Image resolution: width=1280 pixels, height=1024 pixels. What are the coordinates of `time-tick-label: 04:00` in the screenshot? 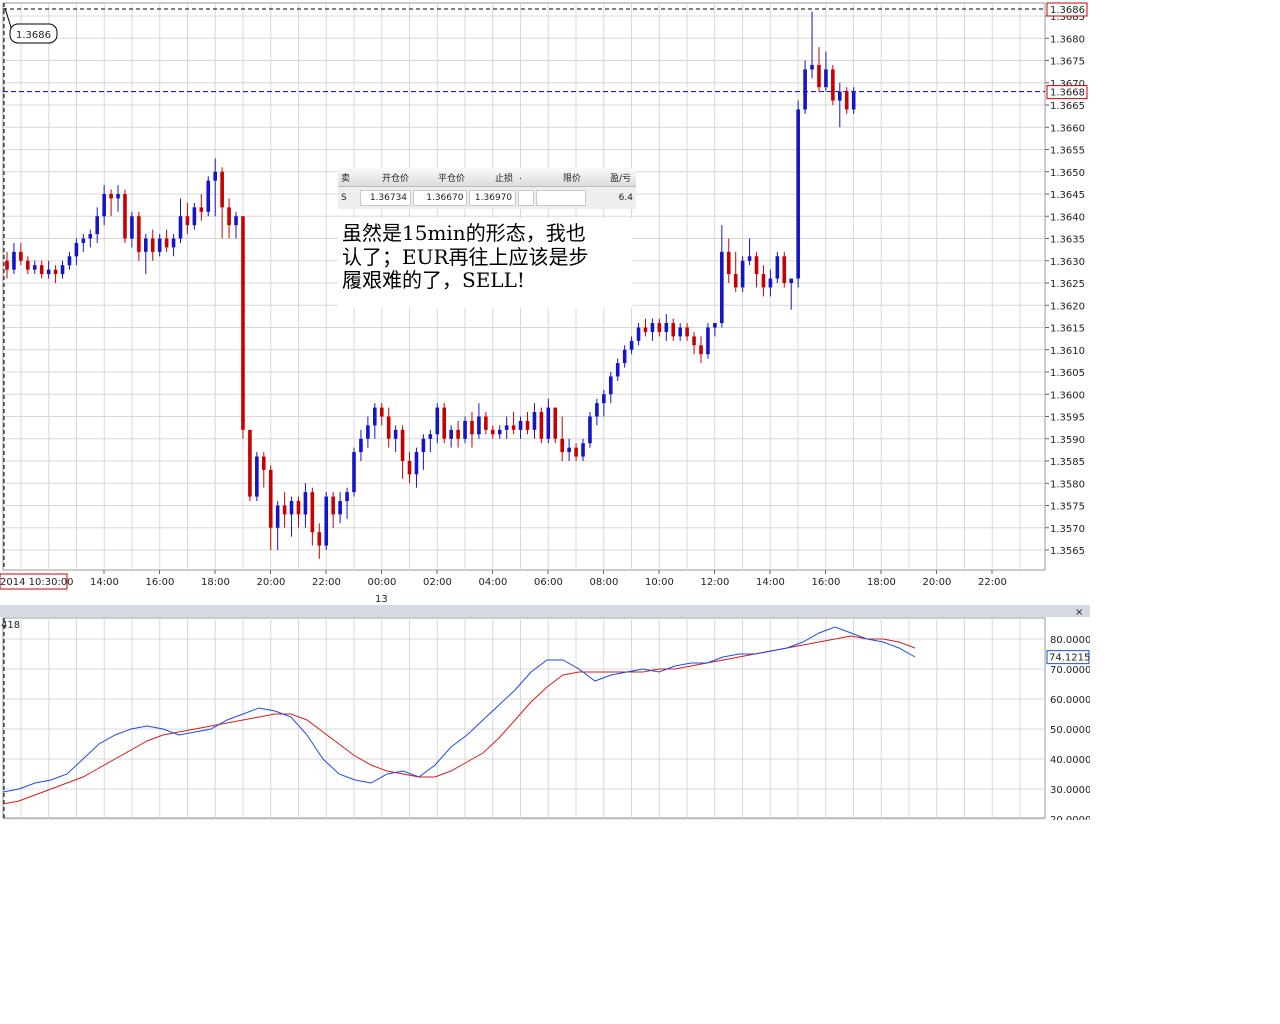 It's located at (493, 582).